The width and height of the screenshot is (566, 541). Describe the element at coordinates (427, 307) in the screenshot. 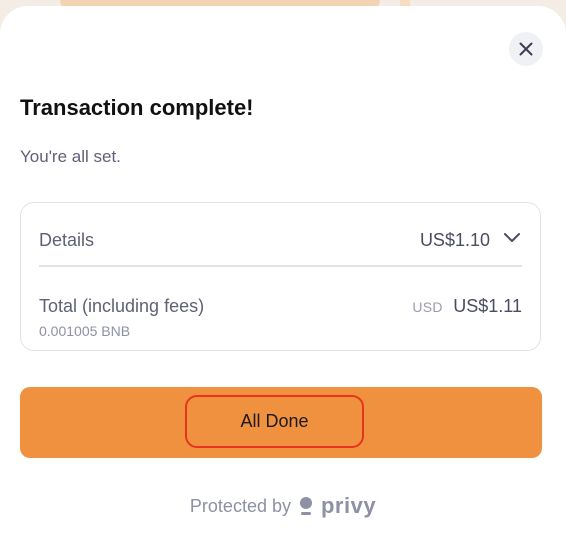

I see `currency-code: USD` at that location.